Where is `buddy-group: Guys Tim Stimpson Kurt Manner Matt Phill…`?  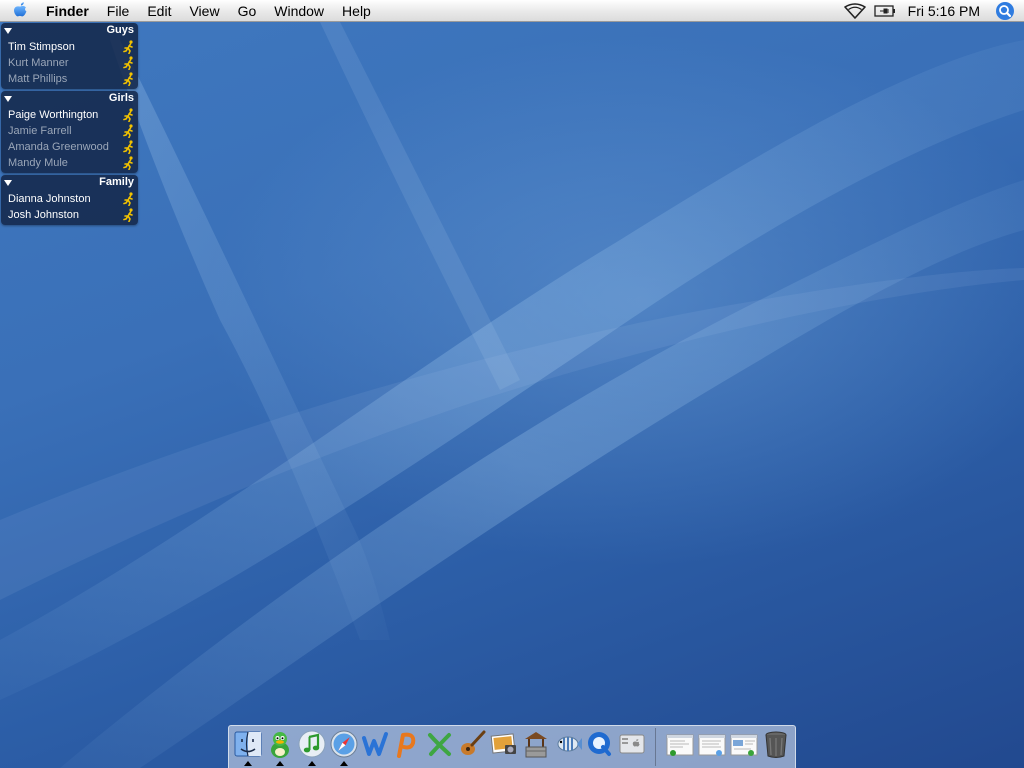
buddy-group: Guys Tim Stimpson Kurt Manner Matt Phill… is located at coordinates (69, 56).